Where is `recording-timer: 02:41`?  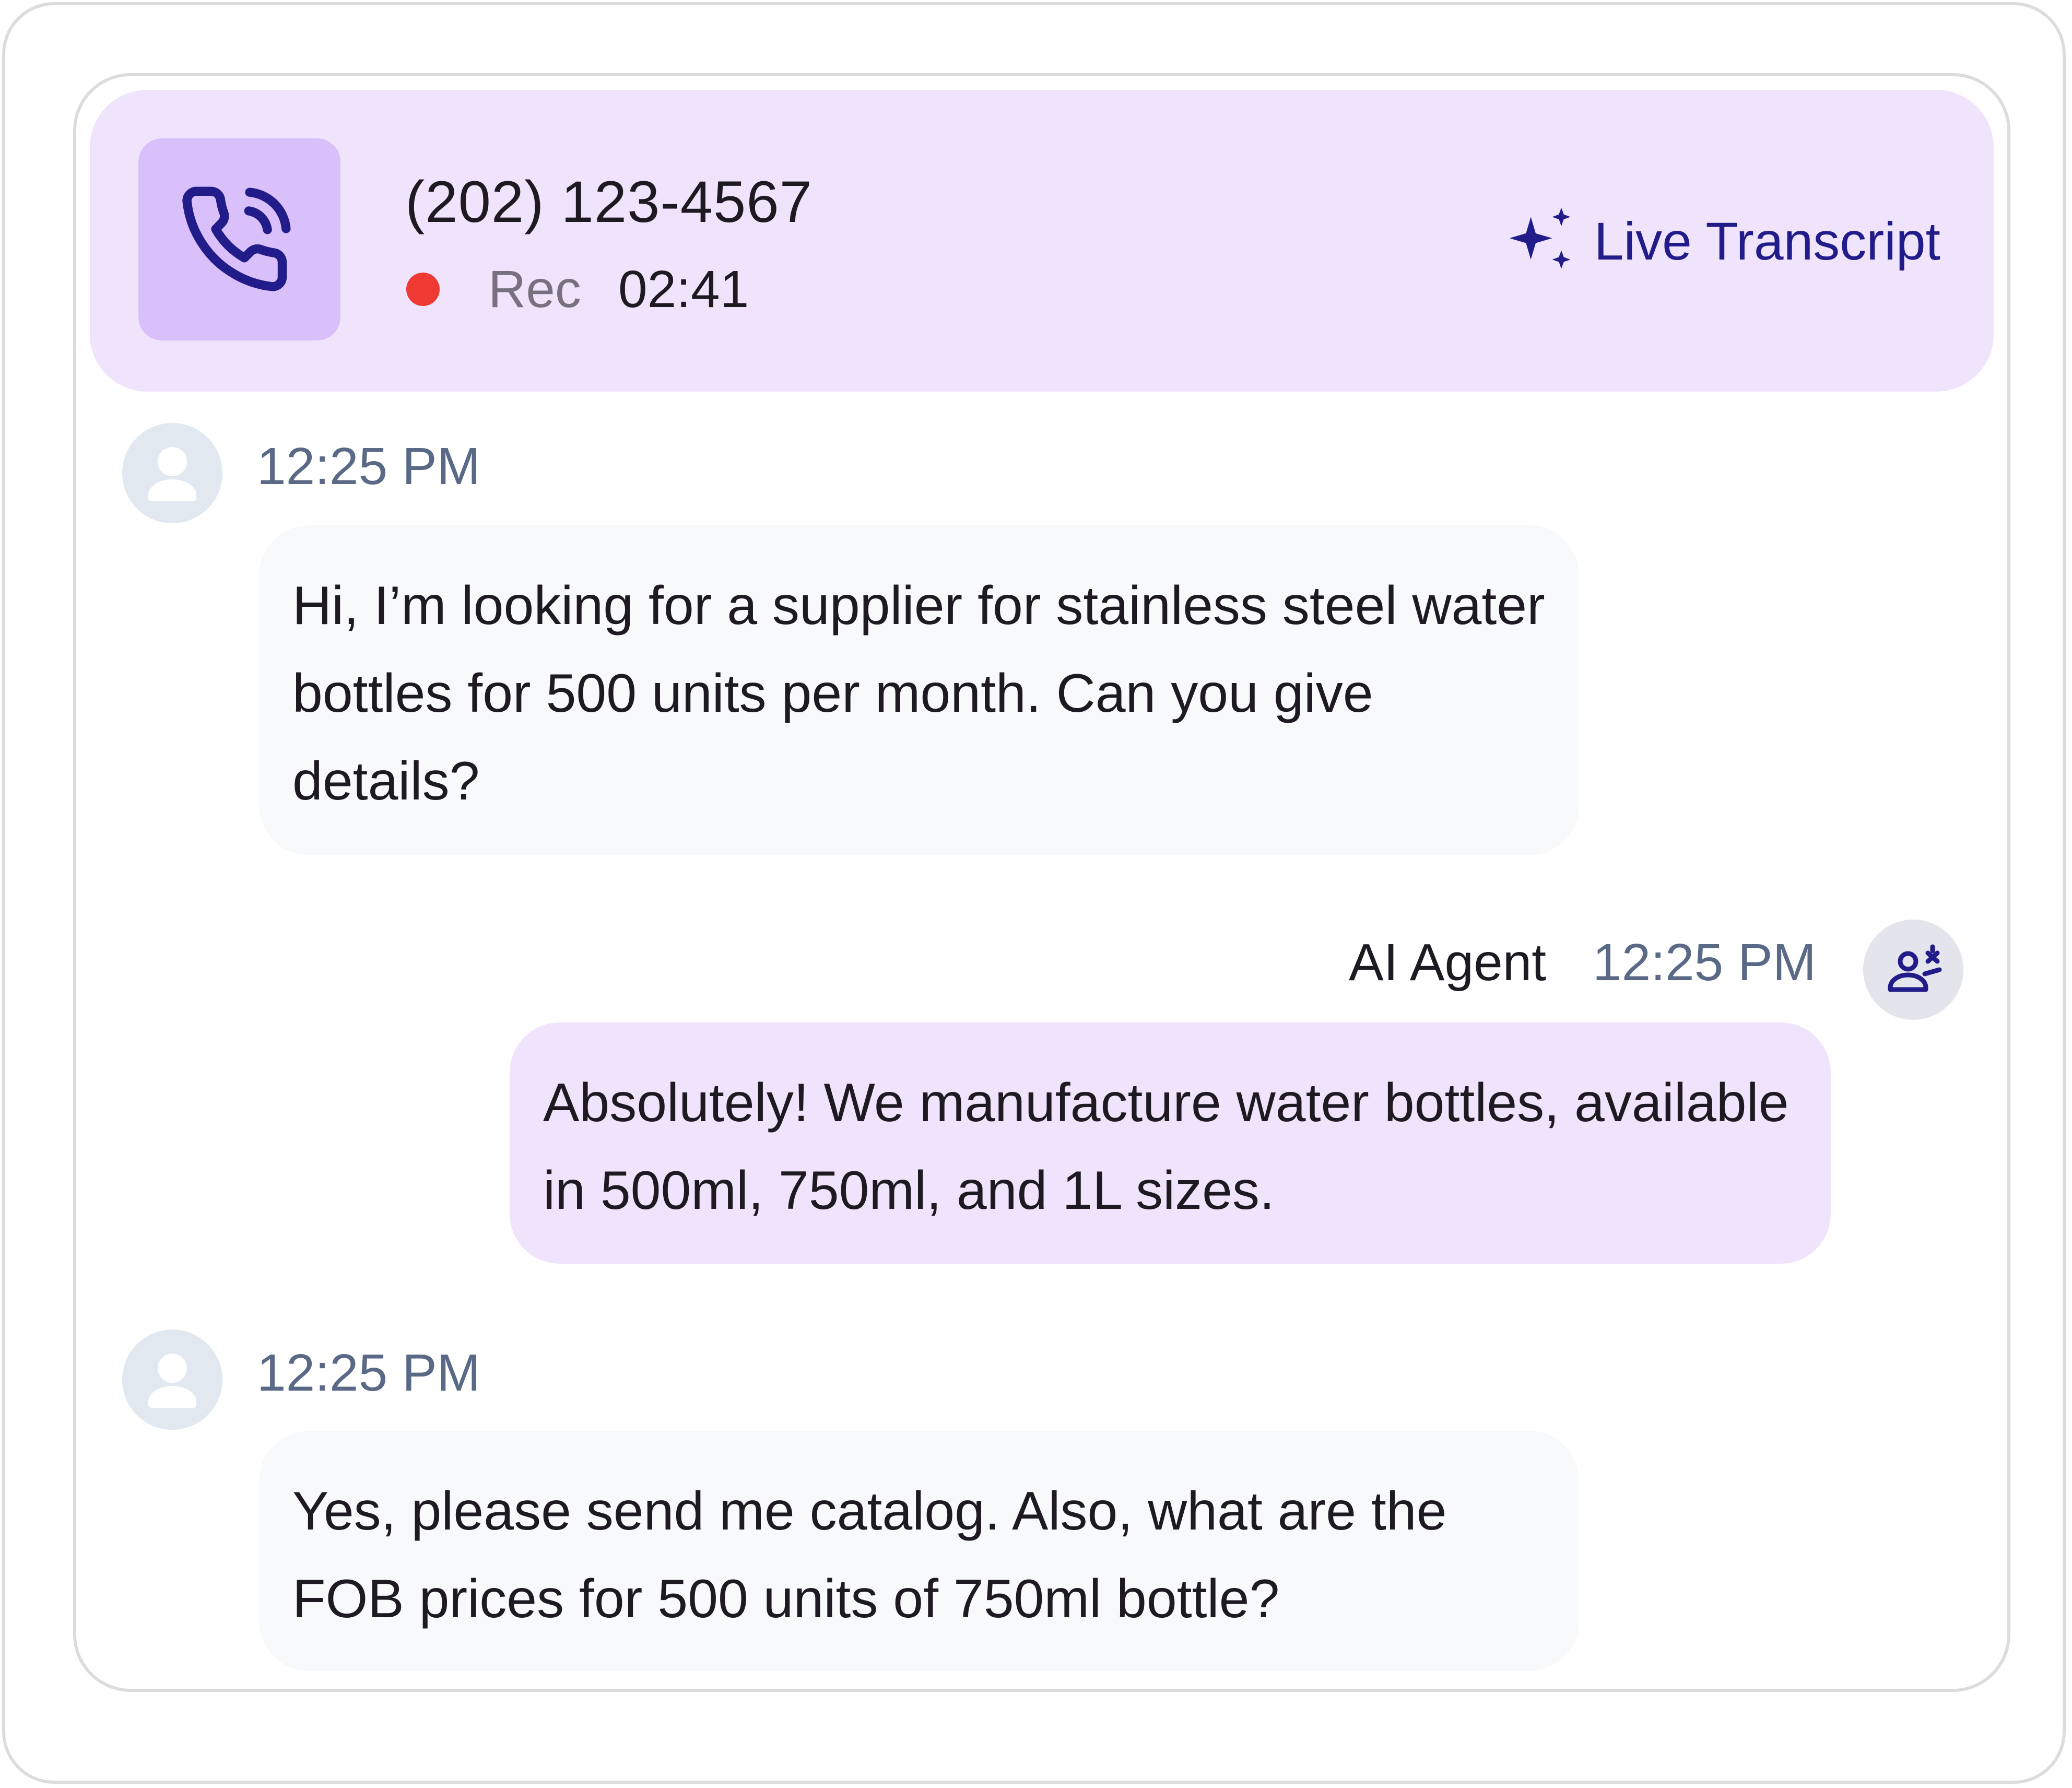 recording-timer: 02:41 is located at coordinates (683, 289).